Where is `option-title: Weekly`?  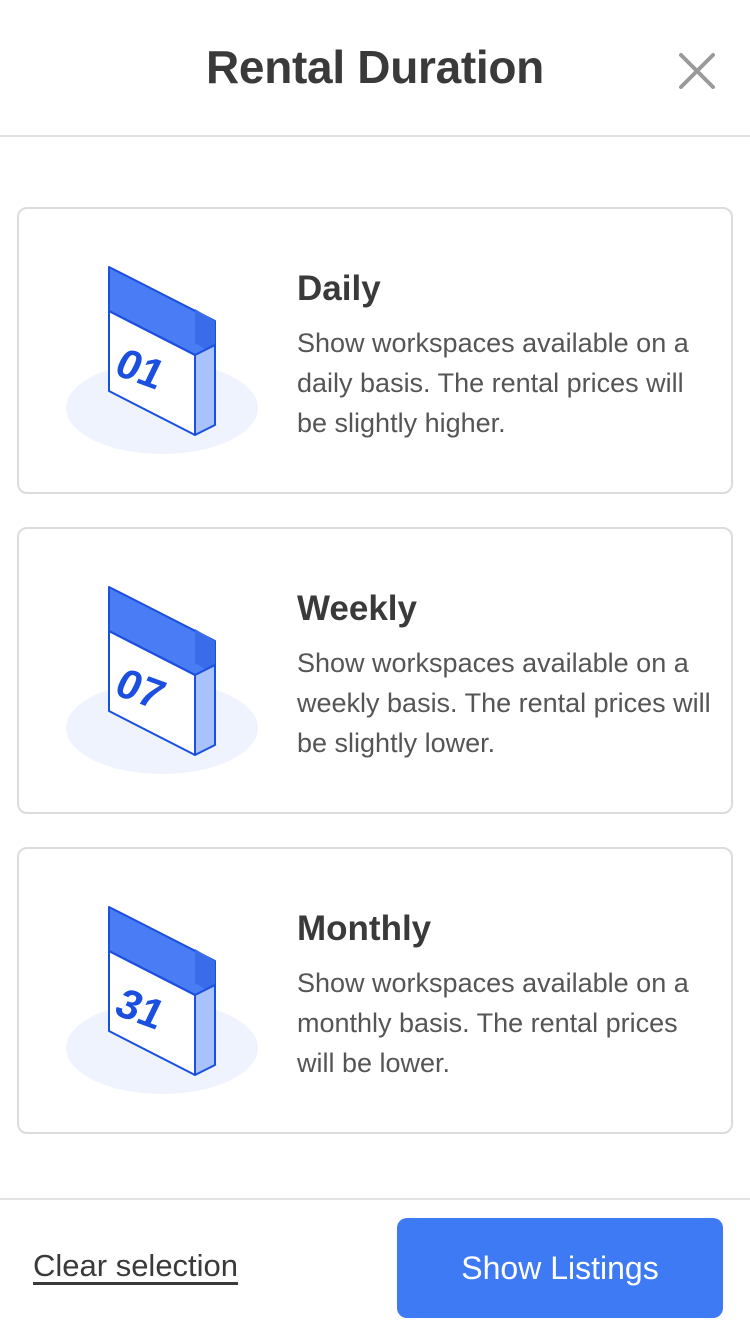 option-title: Weekly is located at coordinates (357, 608).